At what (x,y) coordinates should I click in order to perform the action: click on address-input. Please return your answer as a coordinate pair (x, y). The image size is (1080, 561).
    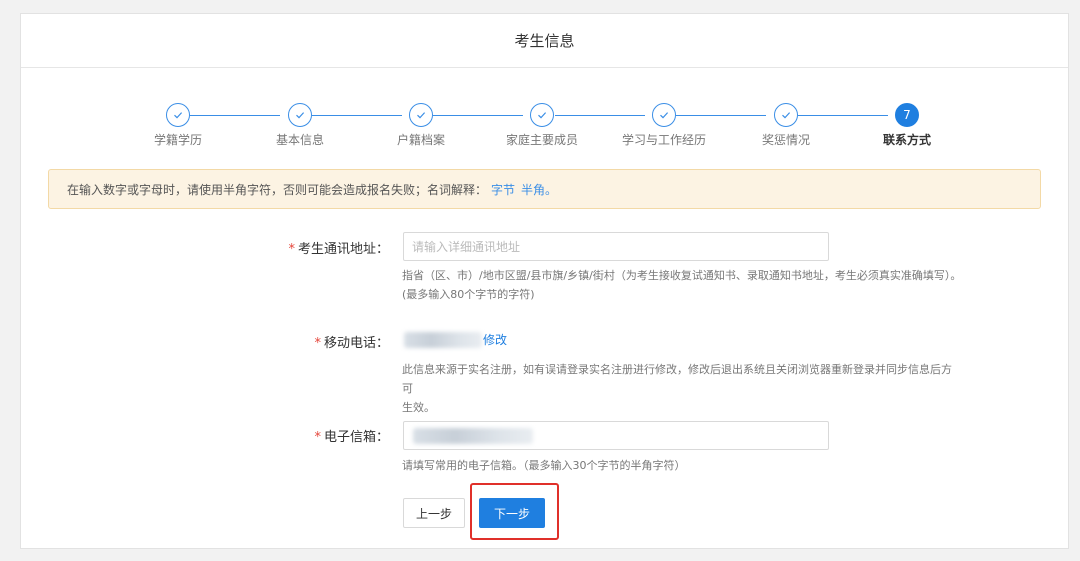
    Looking at the image, I should click on (616, 246).